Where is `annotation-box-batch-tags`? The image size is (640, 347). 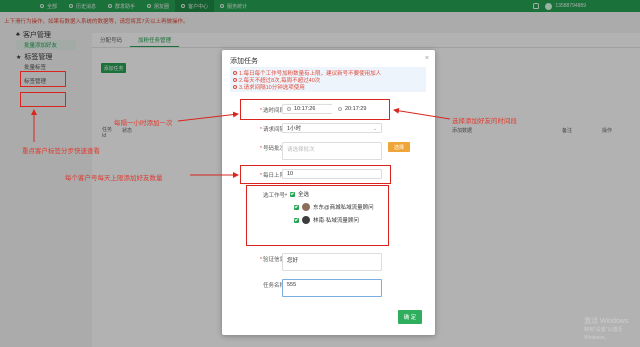
annotation-box-batch-tags is located at coordinates (43, 79).